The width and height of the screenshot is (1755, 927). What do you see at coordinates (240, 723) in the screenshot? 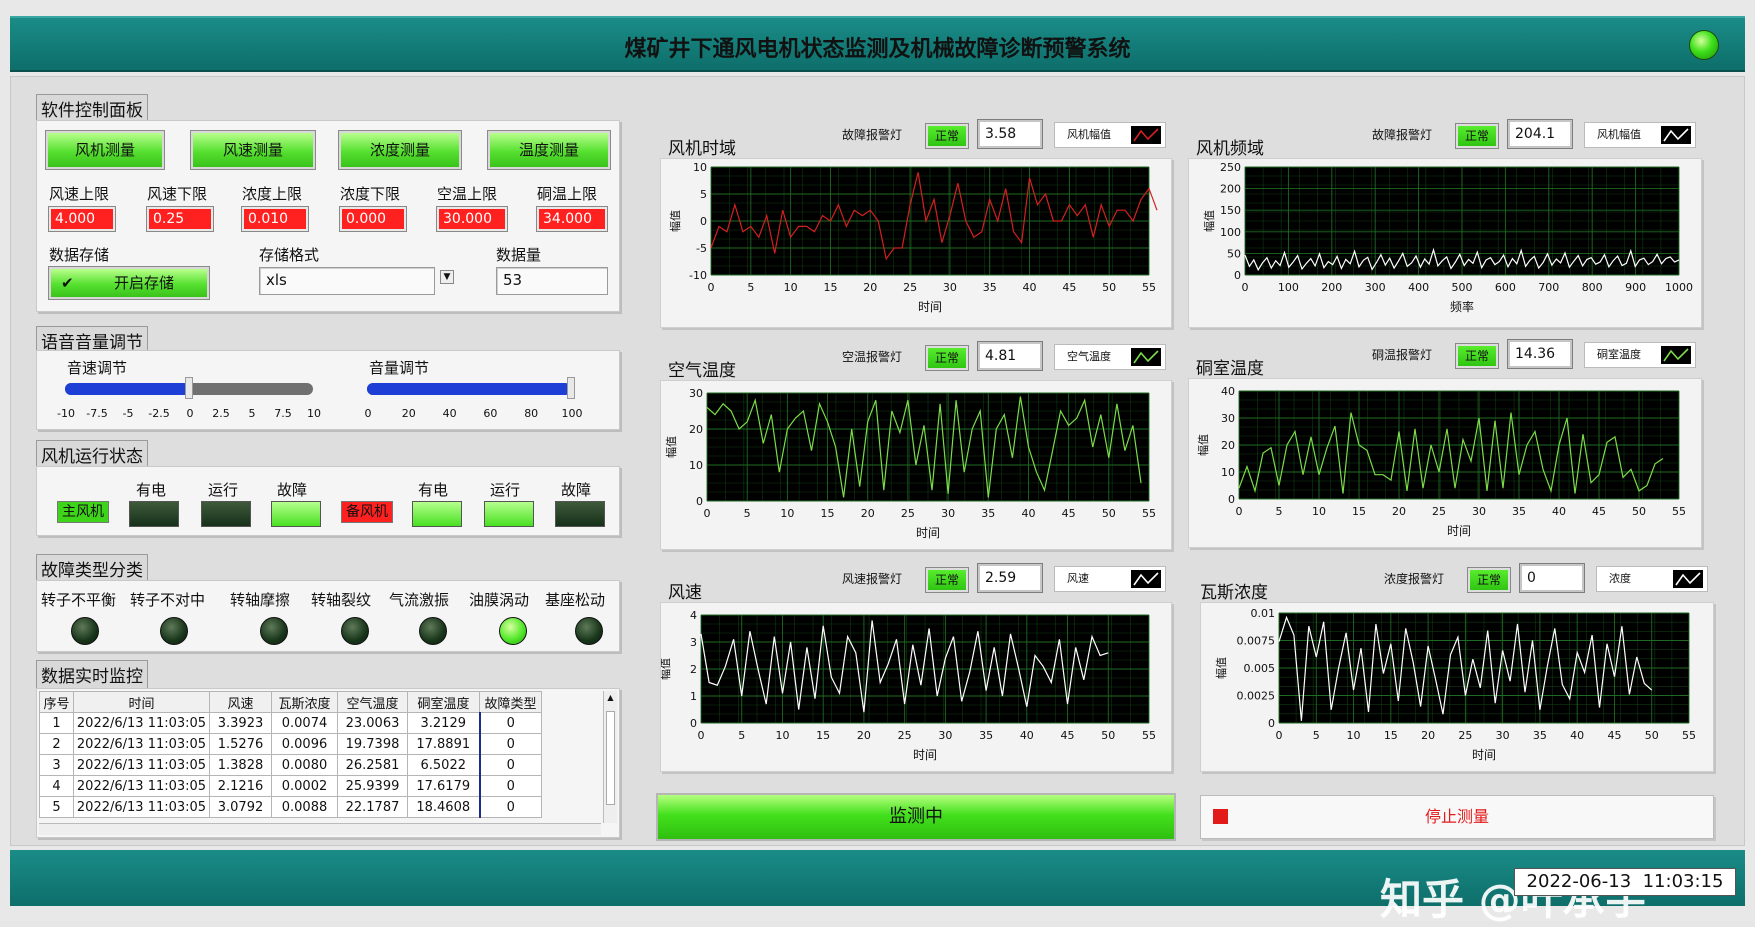
I see `table-cell: 3.3923` at bounding box center [240, 723].